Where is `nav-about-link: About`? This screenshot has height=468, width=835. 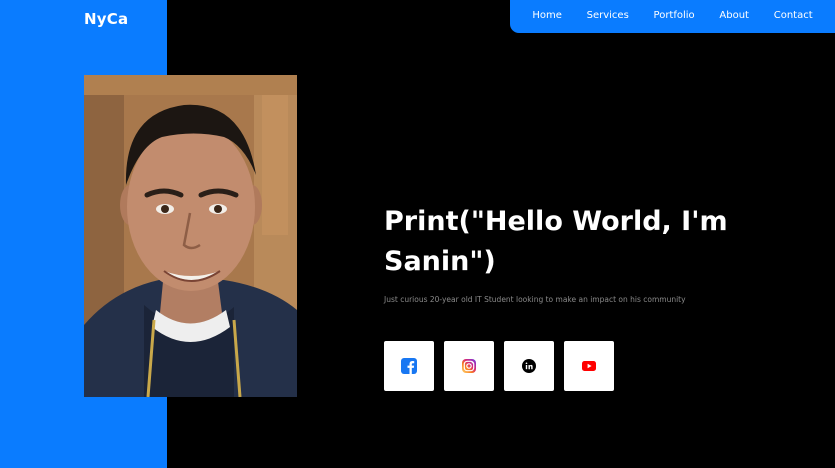
nav-about-link: About is located at coordinates (734, 15).